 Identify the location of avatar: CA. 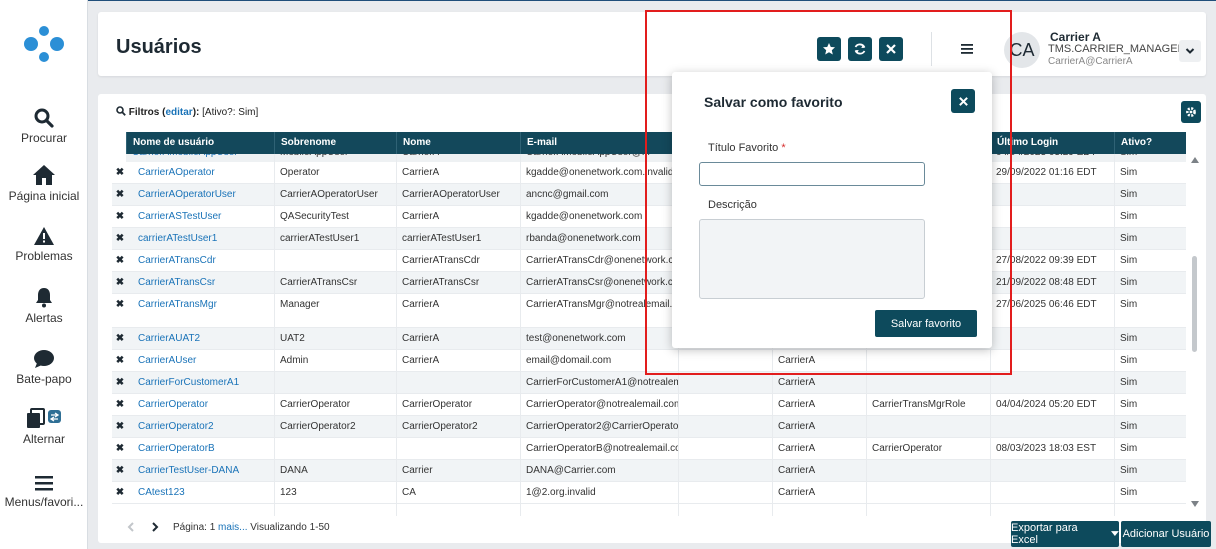
(1022, 50).